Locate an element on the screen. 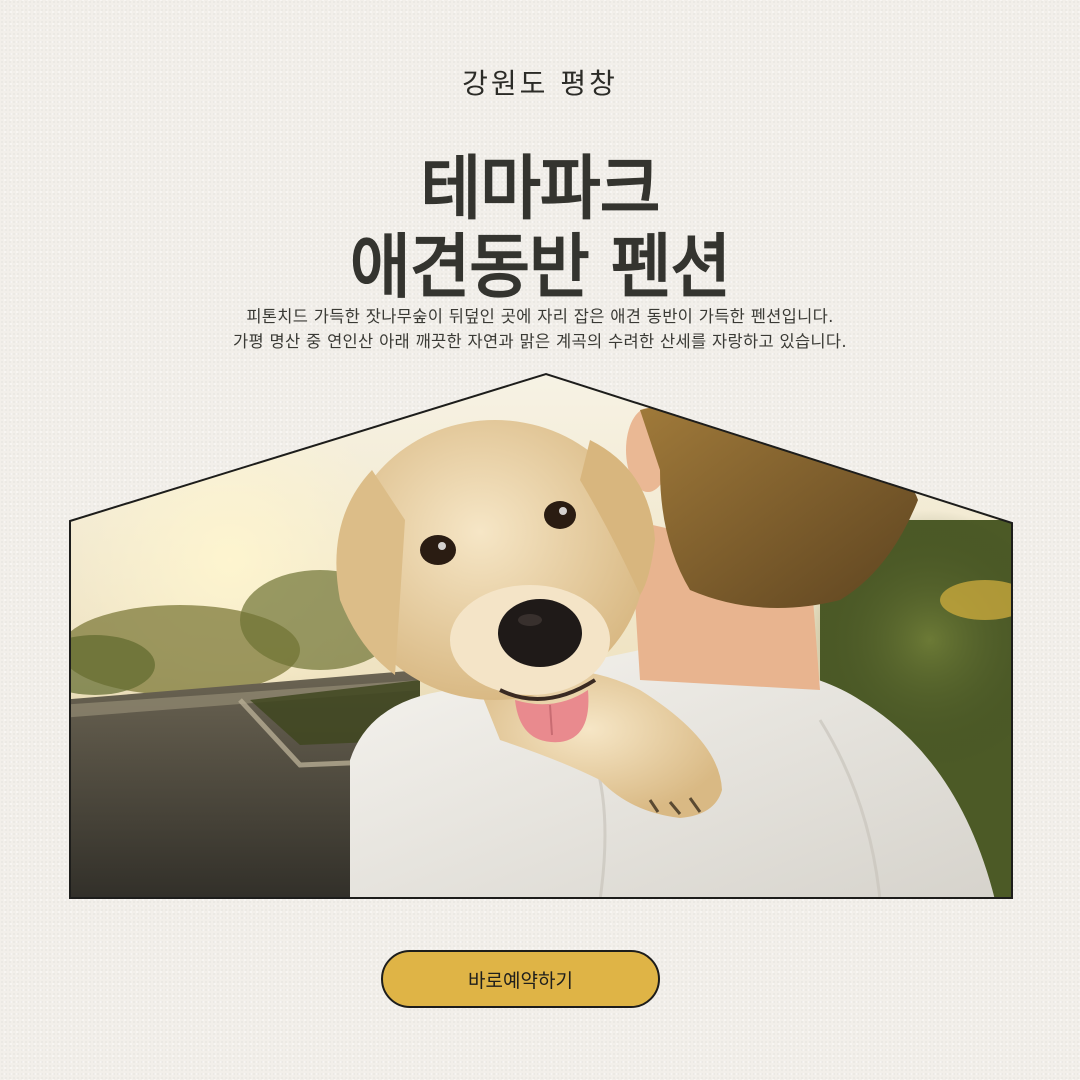  book-now-button: 바로예약하기 is located at coordinates (520, 979).